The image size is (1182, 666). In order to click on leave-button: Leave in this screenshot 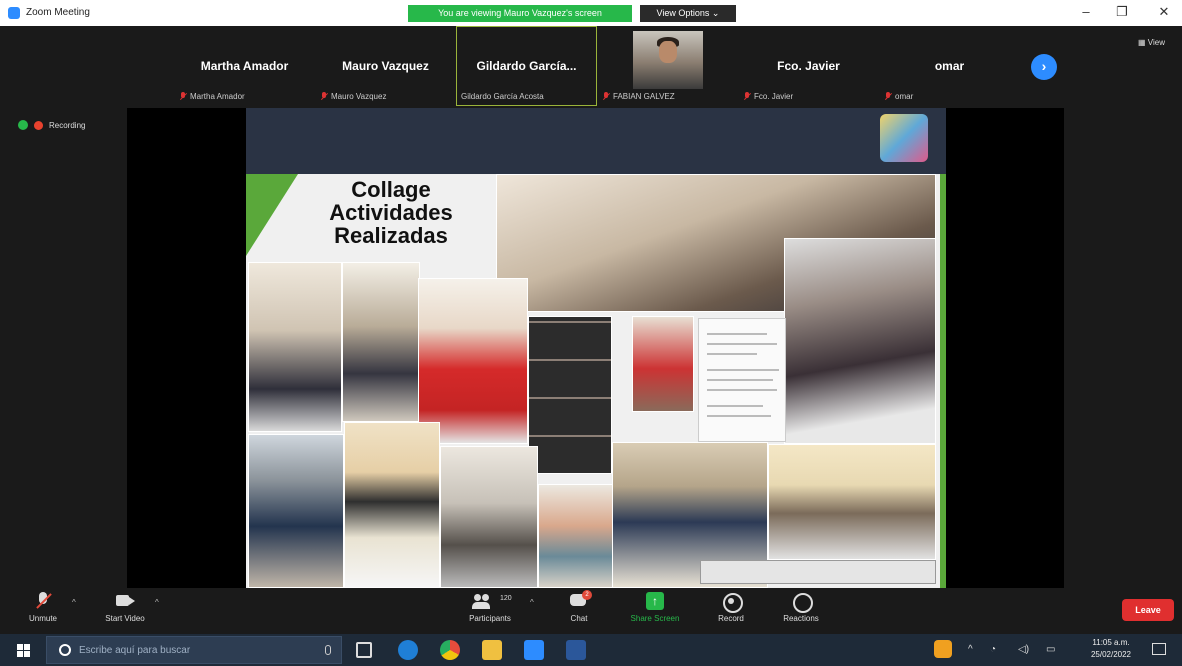, I will do `click(1148, 610)`.